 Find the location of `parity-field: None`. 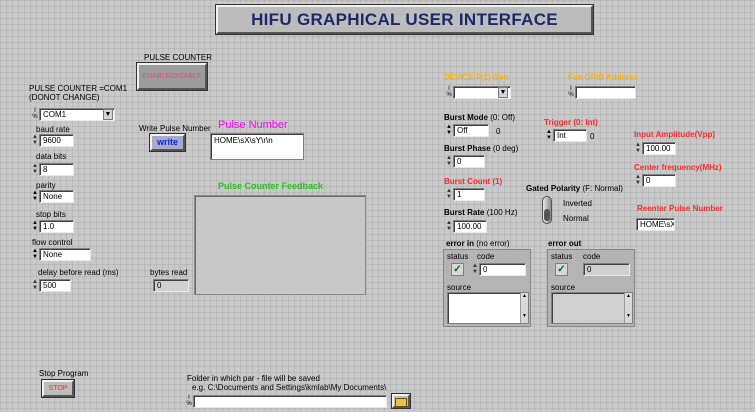

parity-field: None is located at coordinates (56, 196).